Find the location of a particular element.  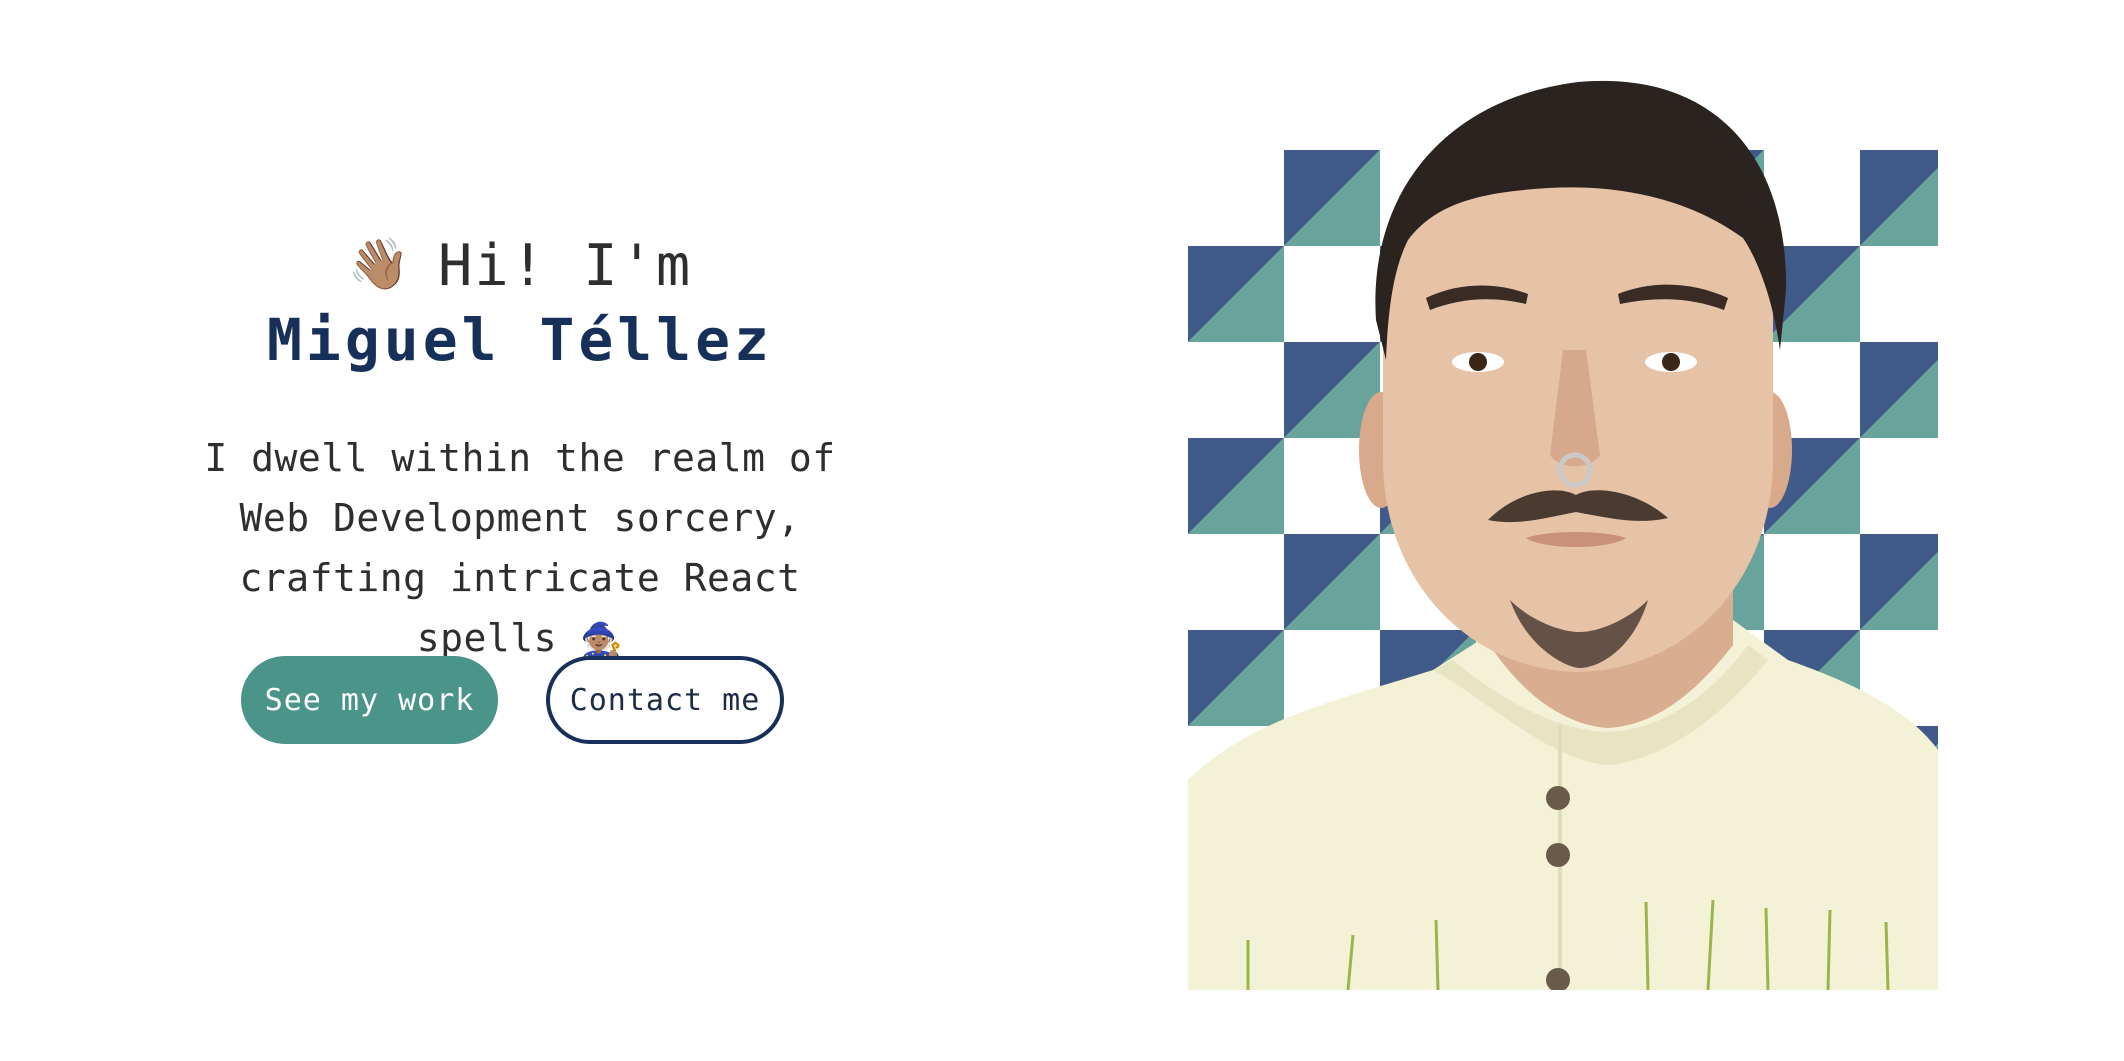

see-my-work-button: See my work is located at coordinates (369, 700).